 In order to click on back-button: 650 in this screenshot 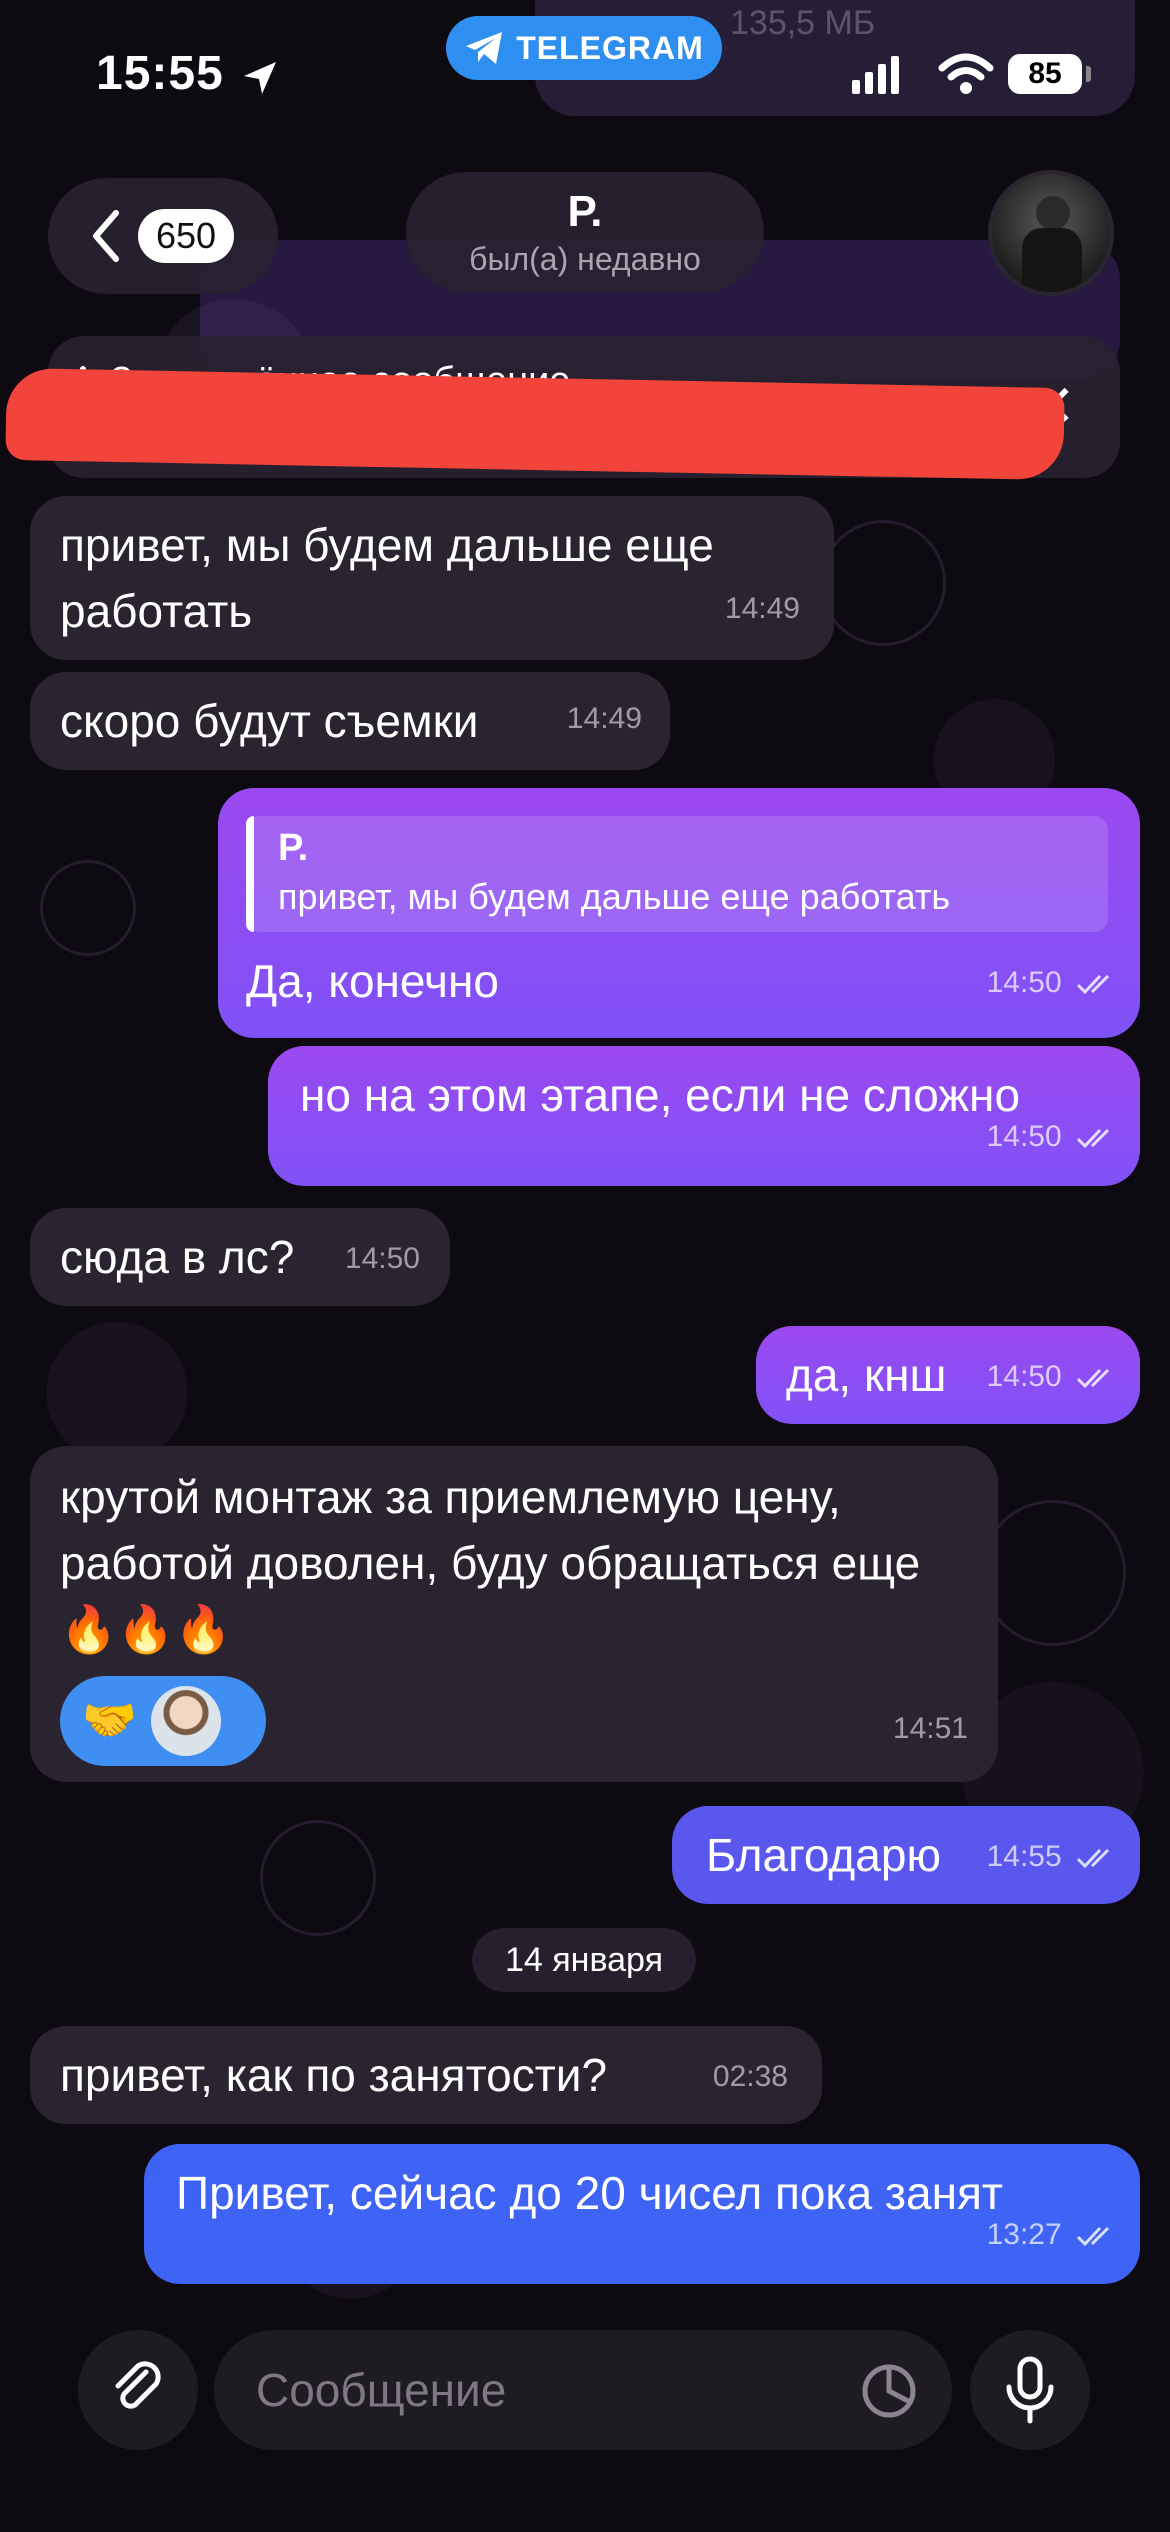, I will do `click(163, 236)`.